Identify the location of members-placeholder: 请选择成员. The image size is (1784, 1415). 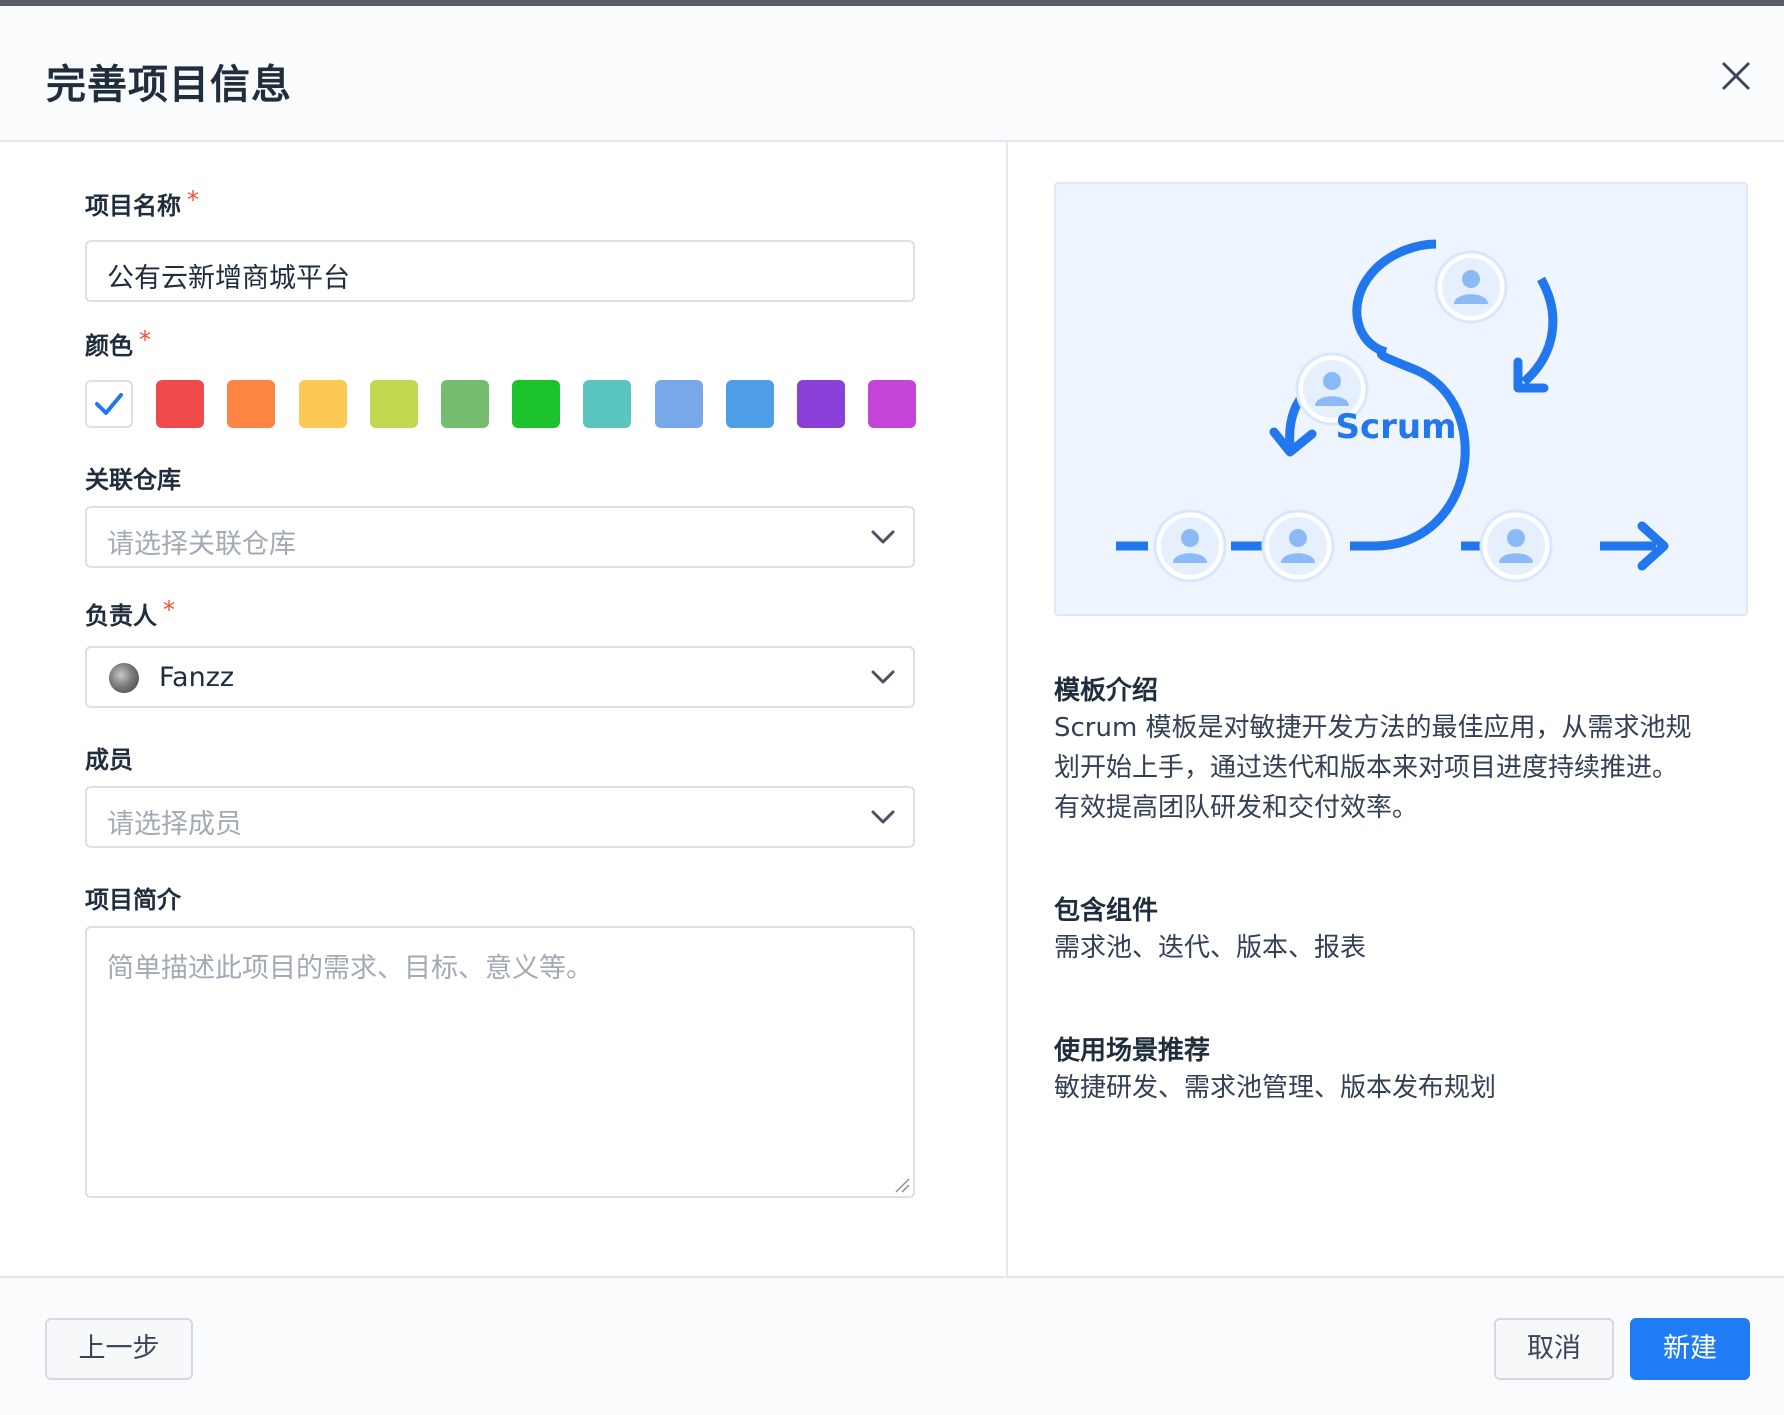
(174, 824).